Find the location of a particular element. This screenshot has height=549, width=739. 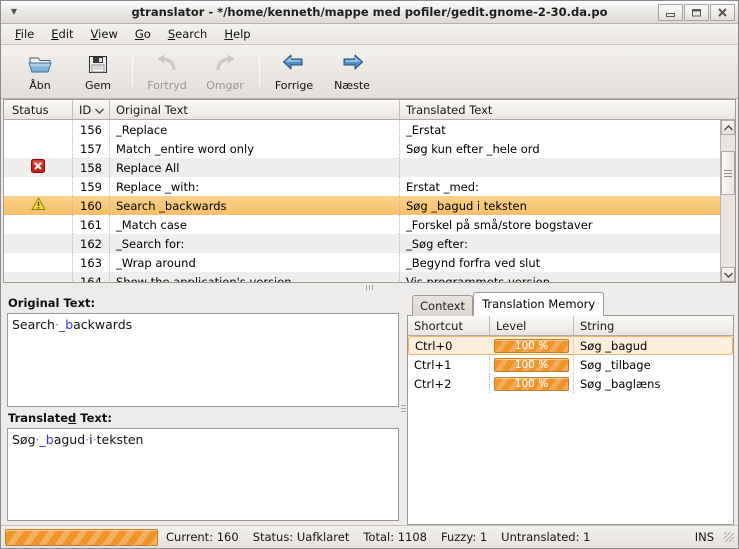

toolbar-next-label: Næste is located at coordinates (352, 85).